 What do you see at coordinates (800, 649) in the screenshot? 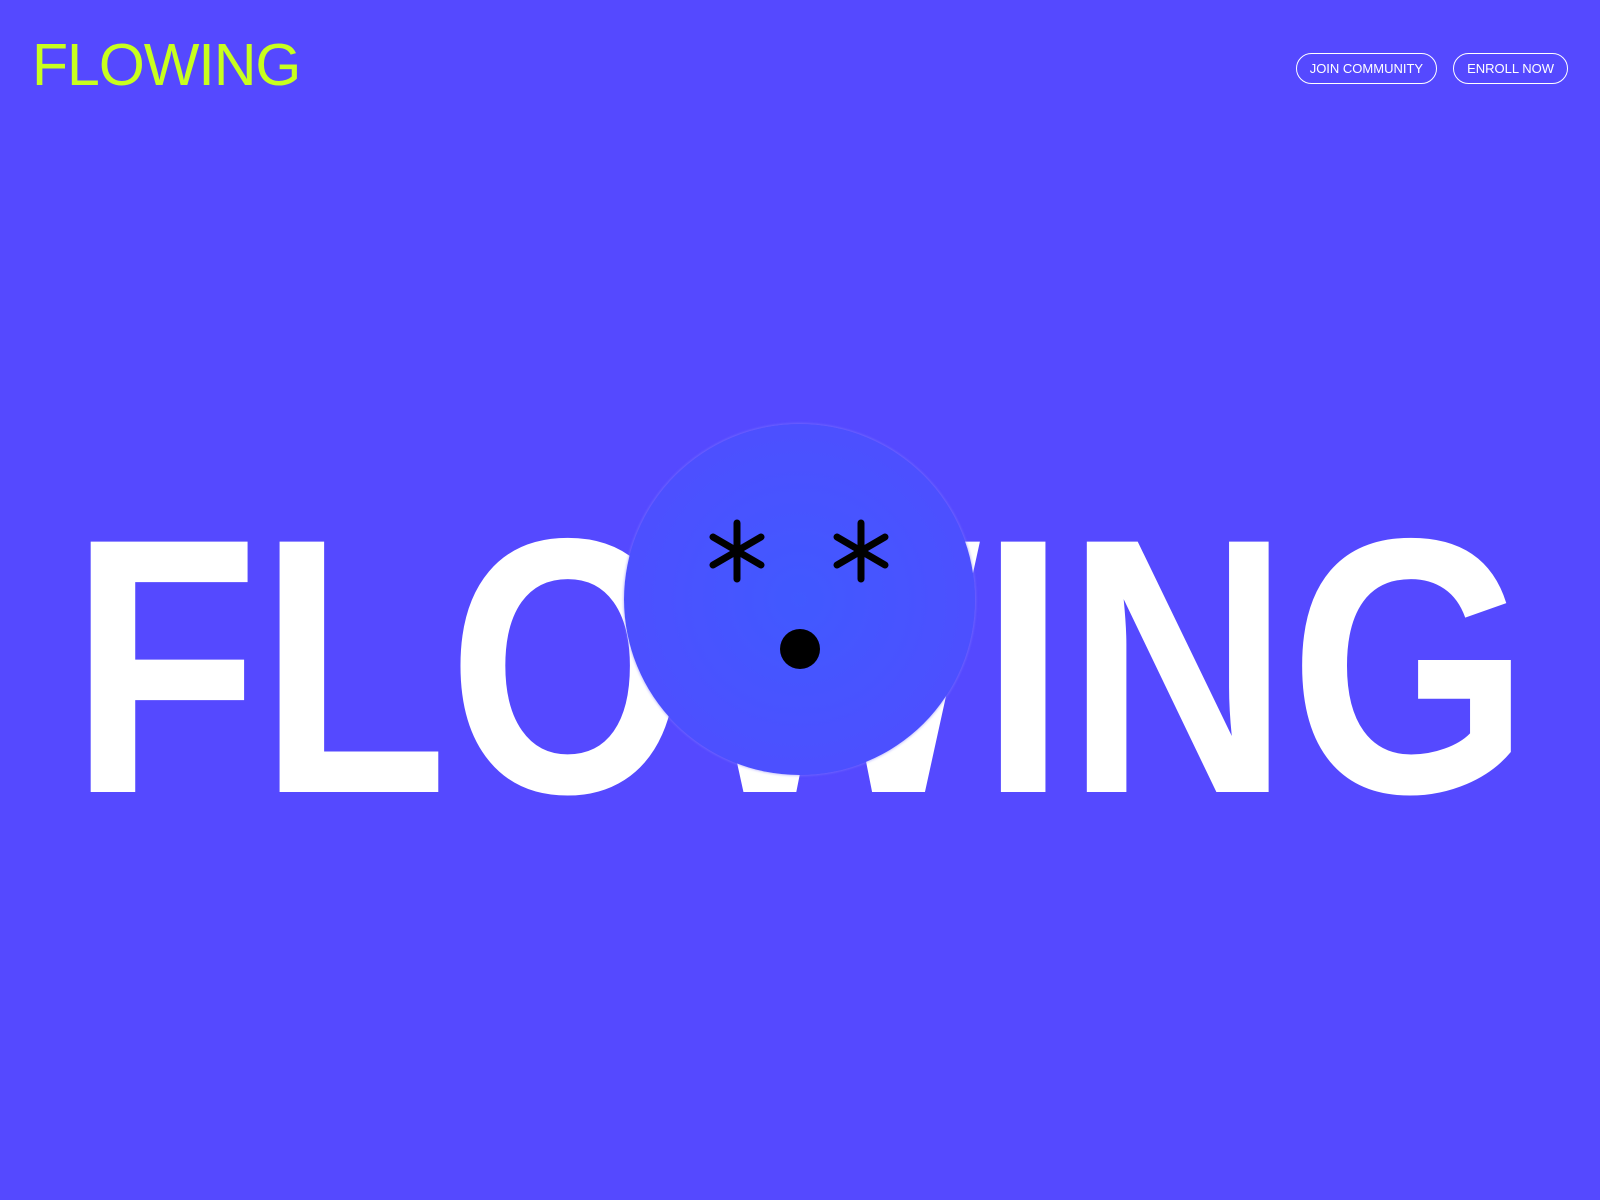
I see `mouth-dot-icon` at bounding box center [800, 649].